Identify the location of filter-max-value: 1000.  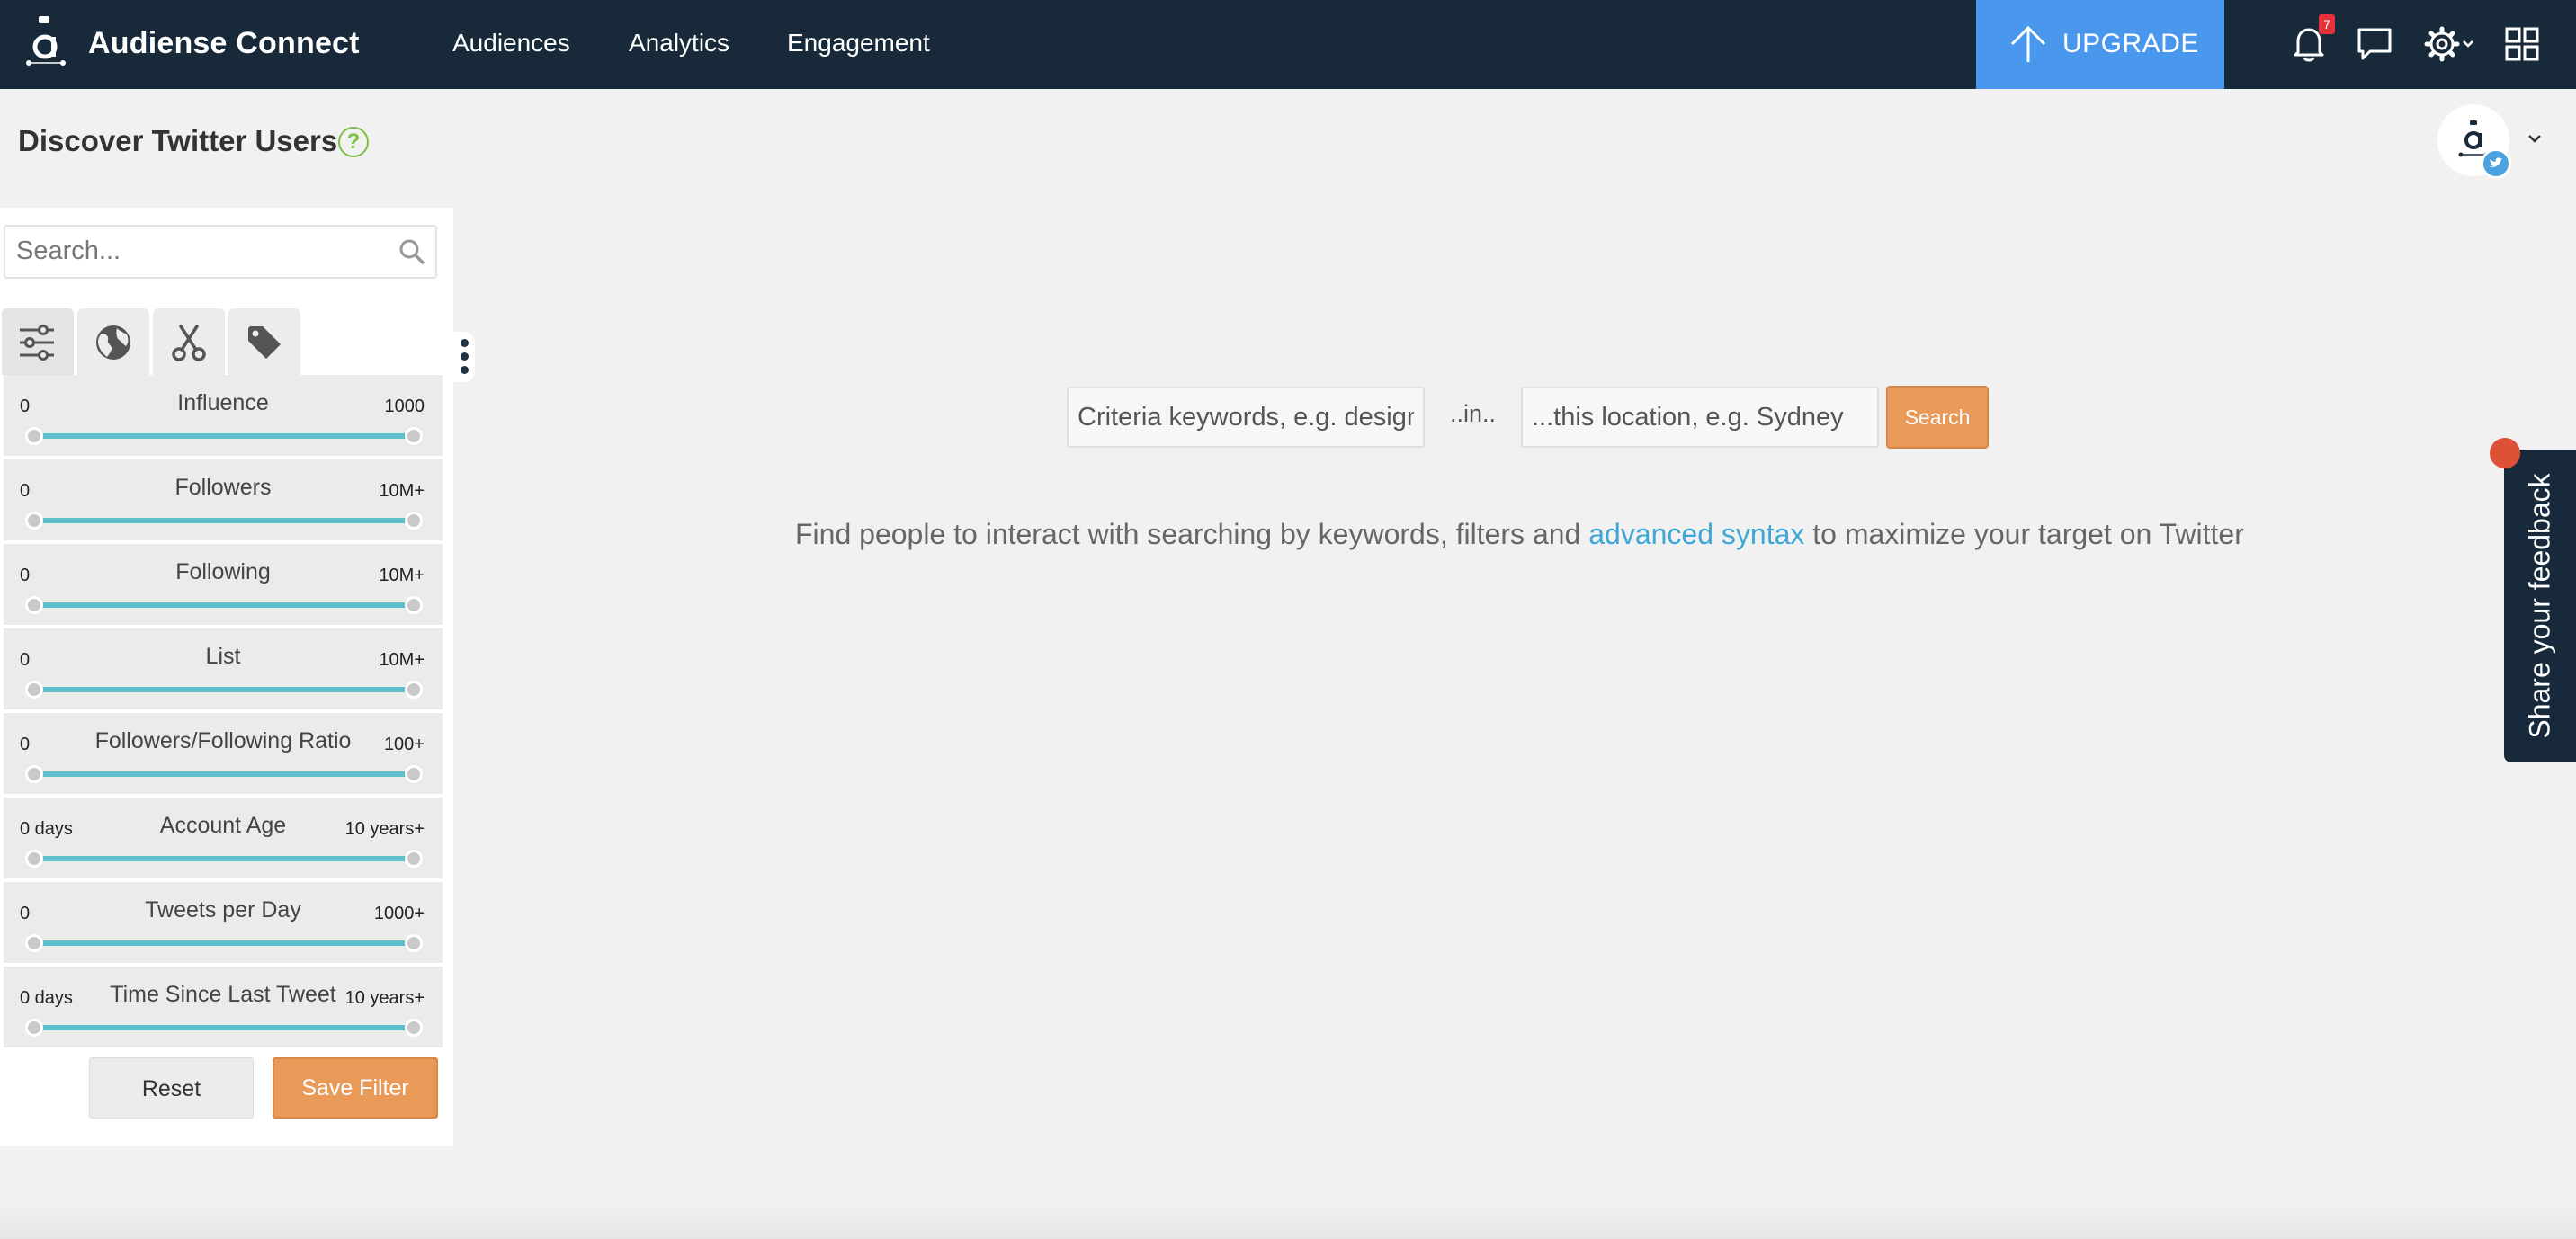
(404, 406).